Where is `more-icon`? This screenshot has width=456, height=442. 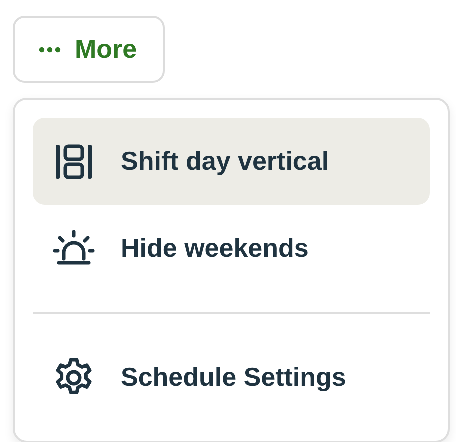
more-icon is located at coordinates (50, 49).